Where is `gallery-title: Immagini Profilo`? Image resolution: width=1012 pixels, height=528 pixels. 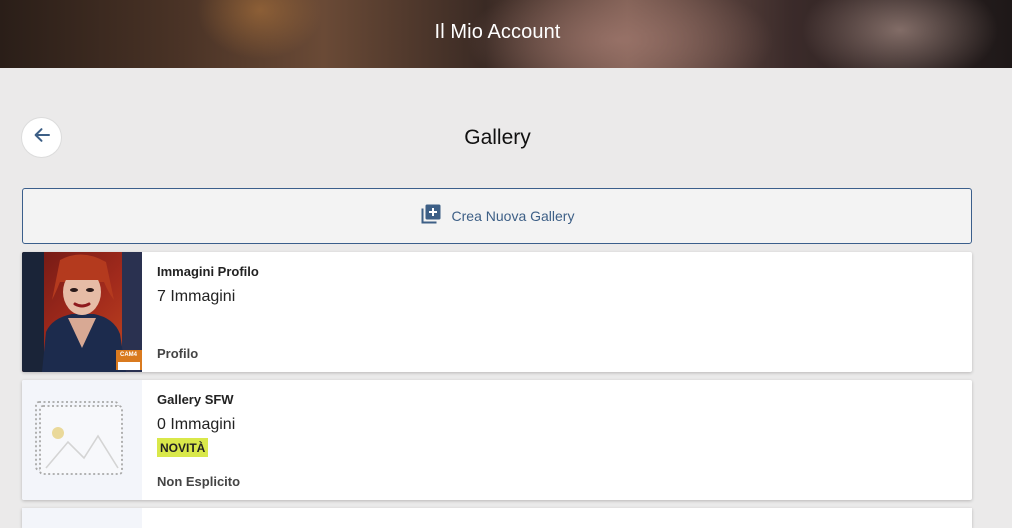
gallery-title: Immagini Profilo is located at coordinates (208, 271).